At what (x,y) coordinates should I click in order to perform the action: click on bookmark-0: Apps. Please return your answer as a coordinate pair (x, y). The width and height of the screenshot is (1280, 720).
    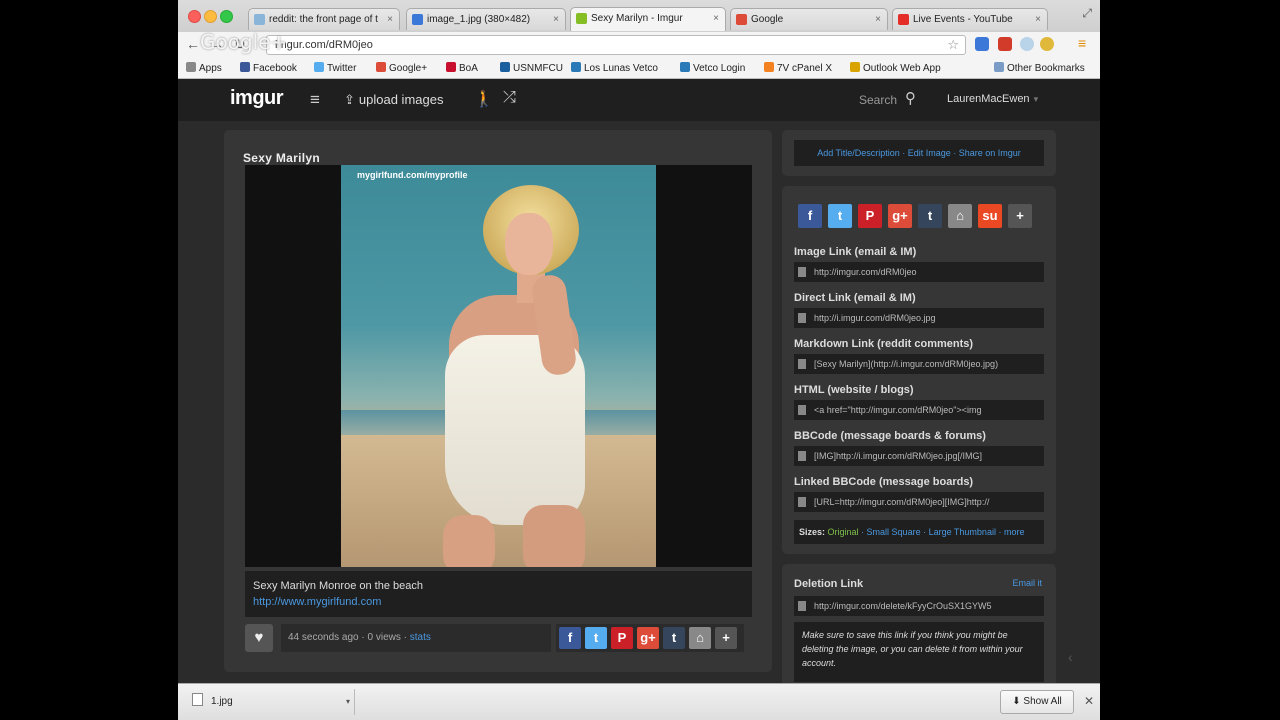
    Looking at the image, I should click on (204, 68).